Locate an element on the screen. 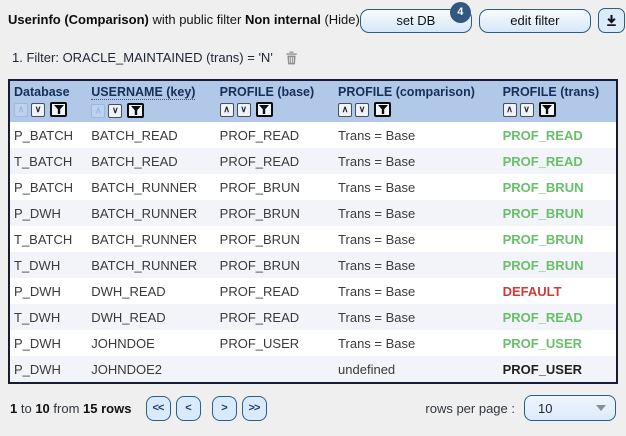 This screenshot has width=626, height=436. caret-down-icon is located at coordinates (601, 408).